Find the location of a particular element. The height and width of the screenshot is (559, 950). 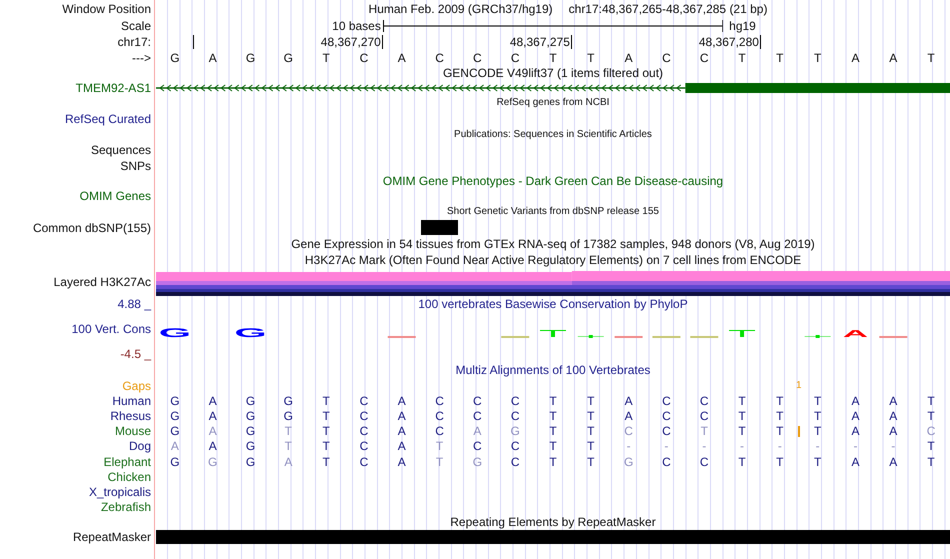

track-title: Publications: Sequences in Scientific Articles is located at coordinates (553, 135).